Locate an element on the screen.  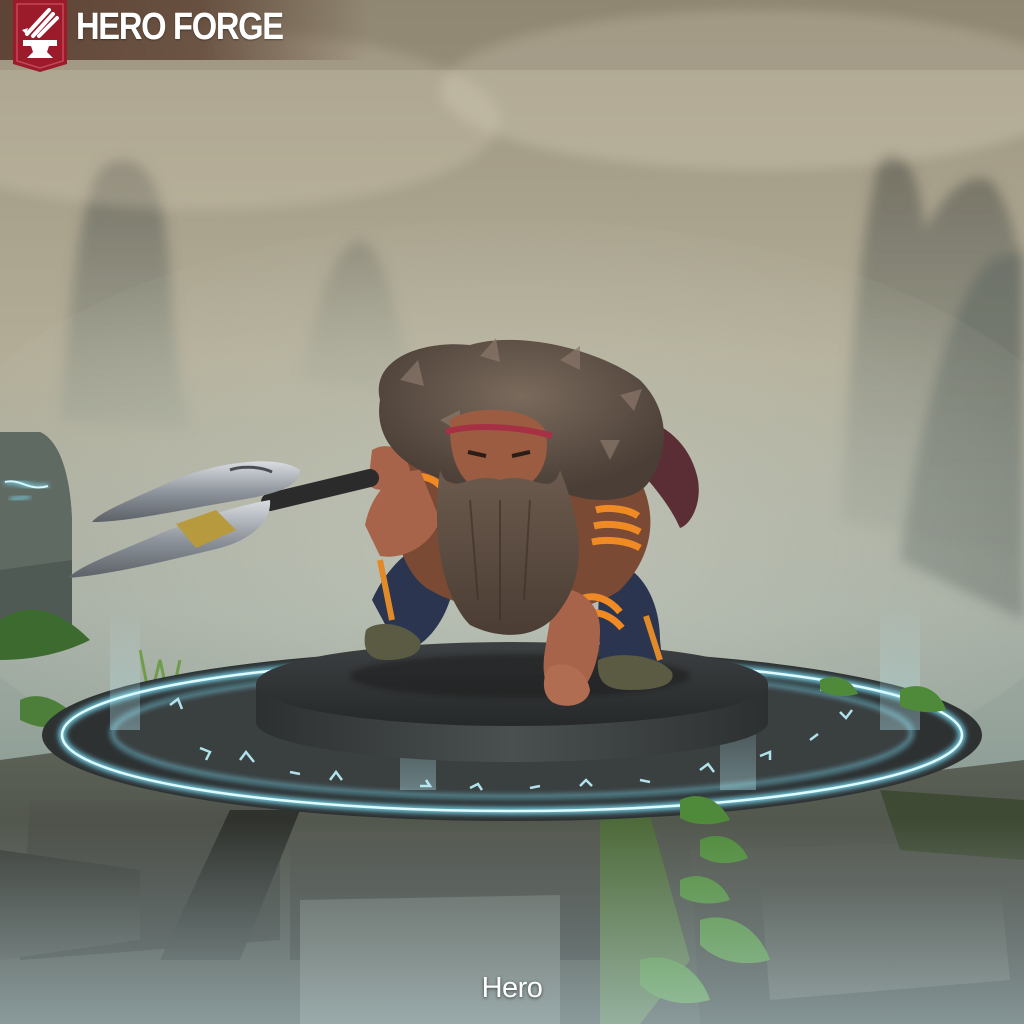
miniature-base is located at coordinates (512, 702).